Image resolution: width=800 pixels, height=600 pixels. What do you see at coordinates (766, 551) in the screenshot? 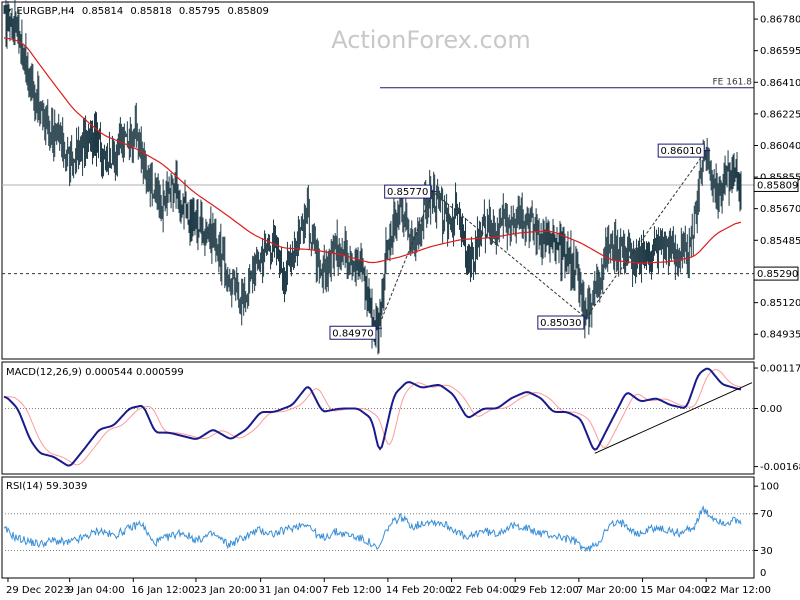
I see `rsi-tick-label: 30` at bounding box center [766, 551].